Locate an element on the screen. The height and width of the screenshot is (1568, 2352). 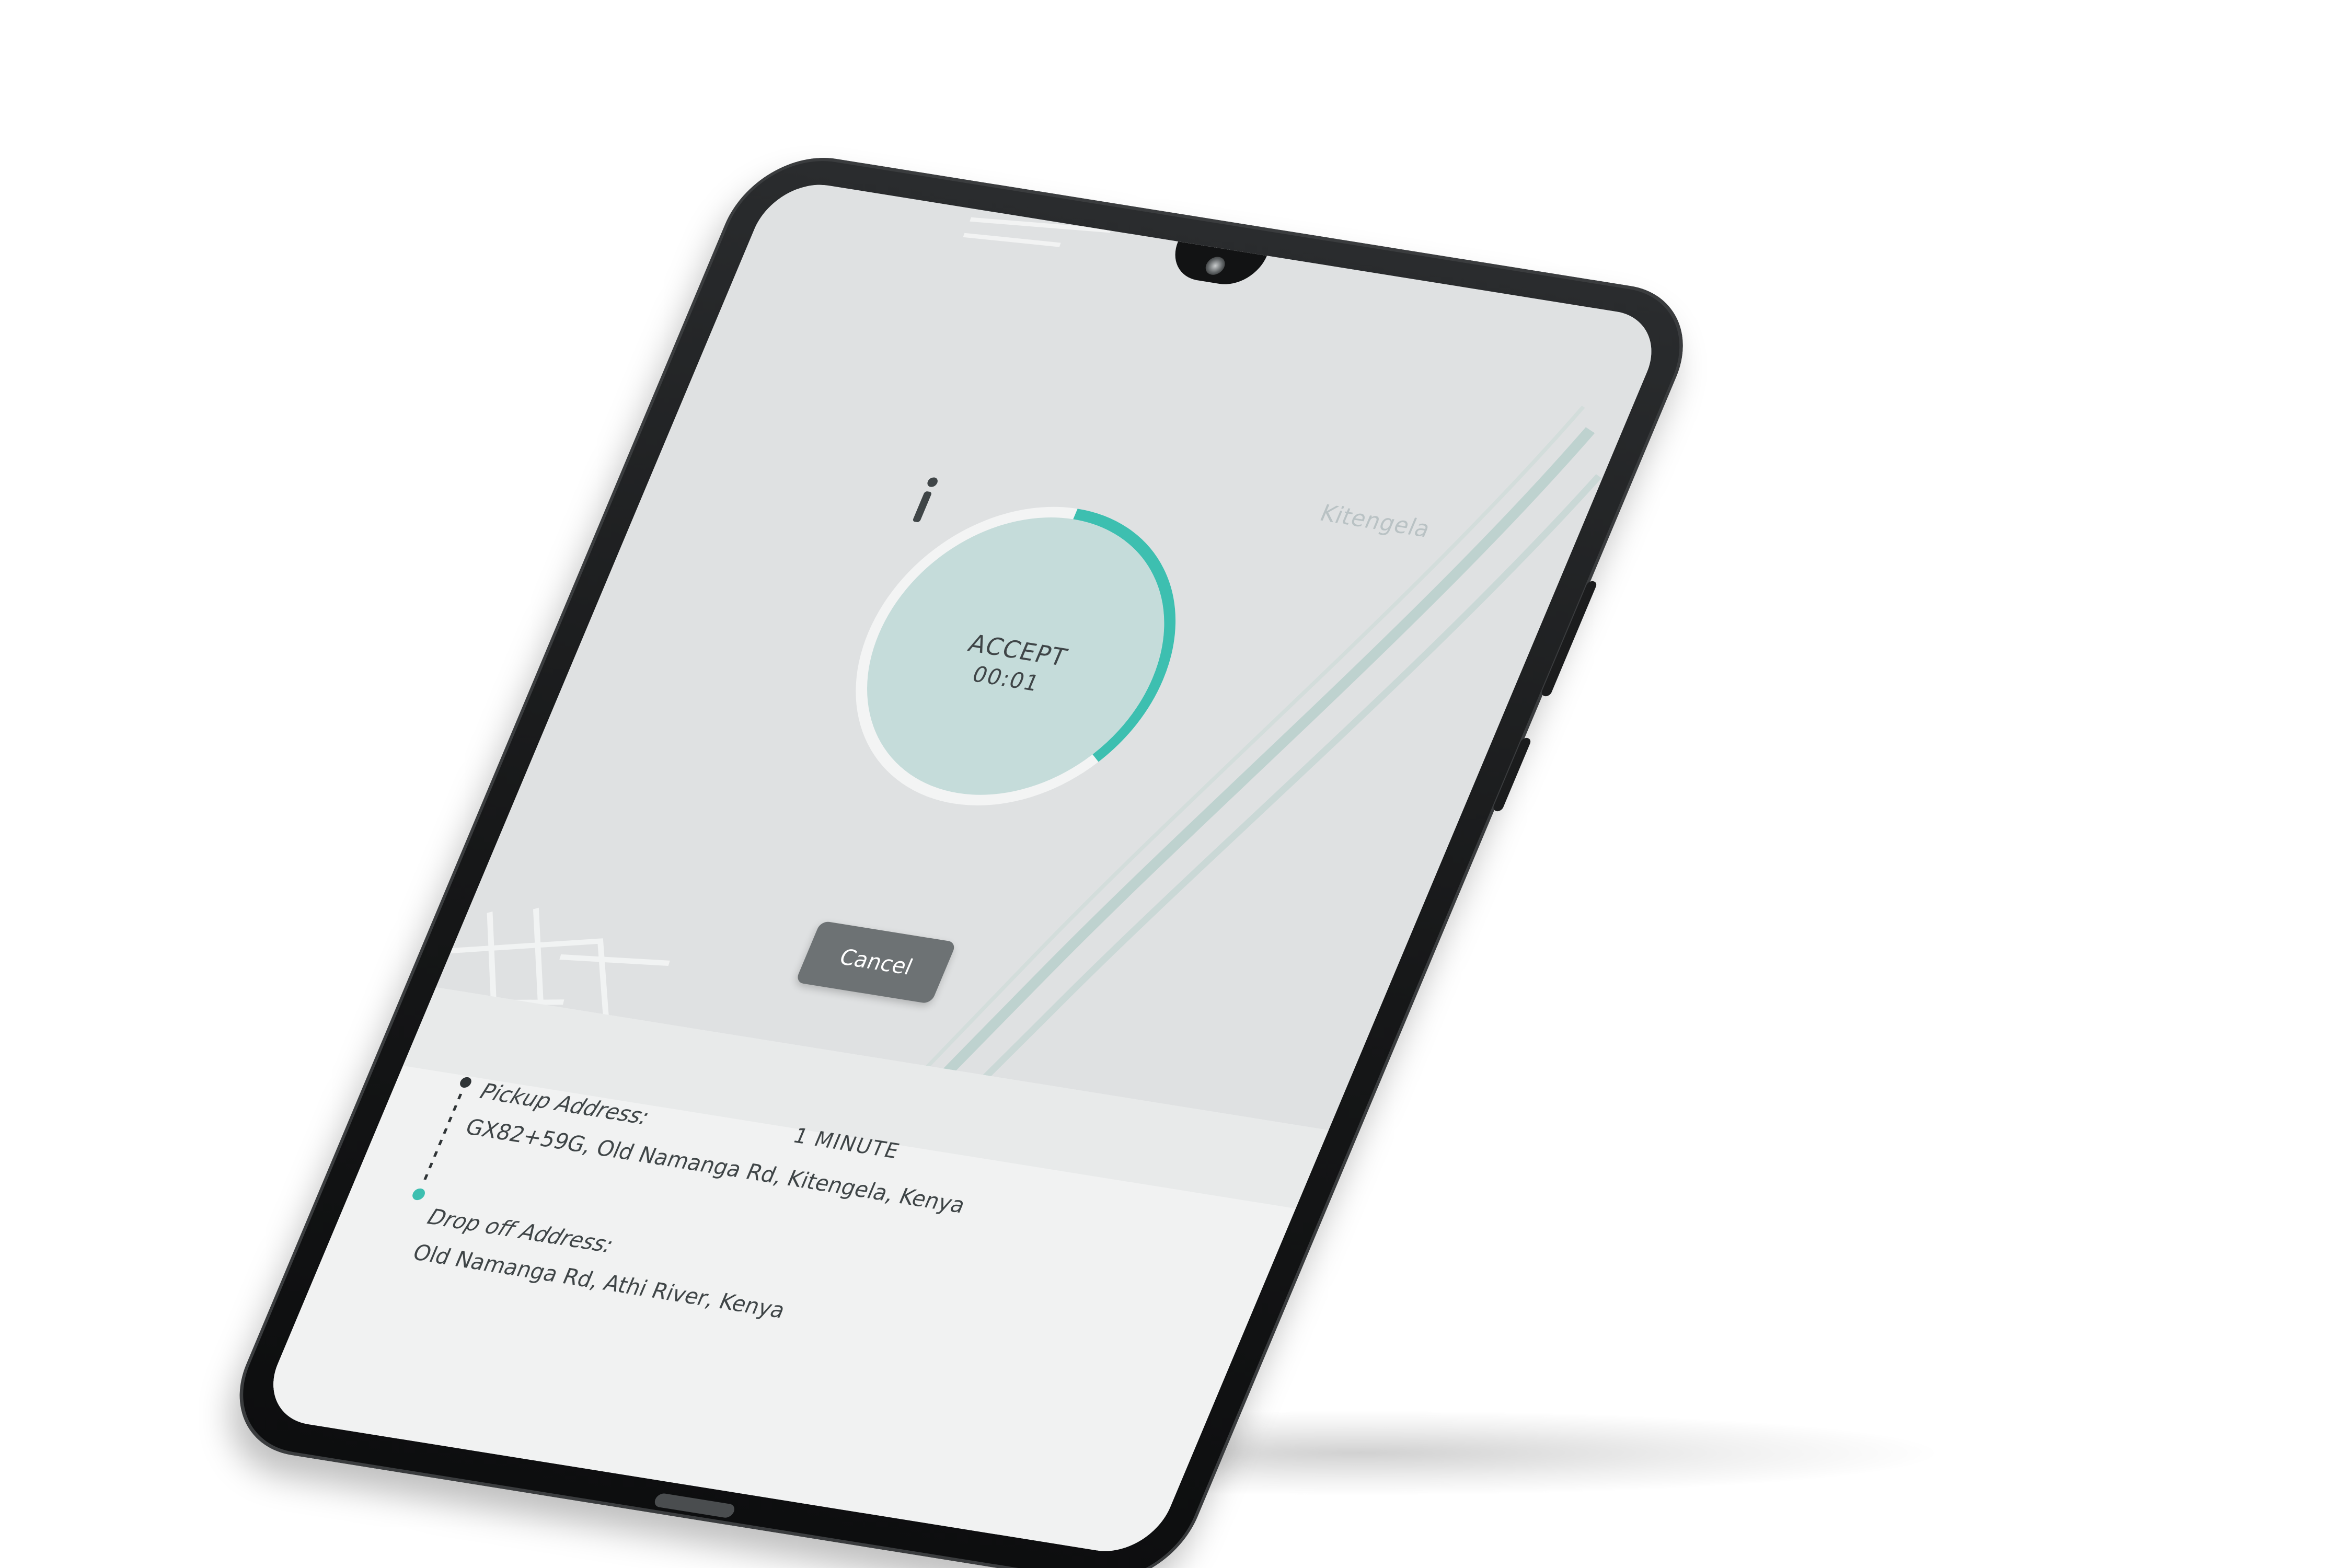
power-button is located at coordinates (1512, 774).